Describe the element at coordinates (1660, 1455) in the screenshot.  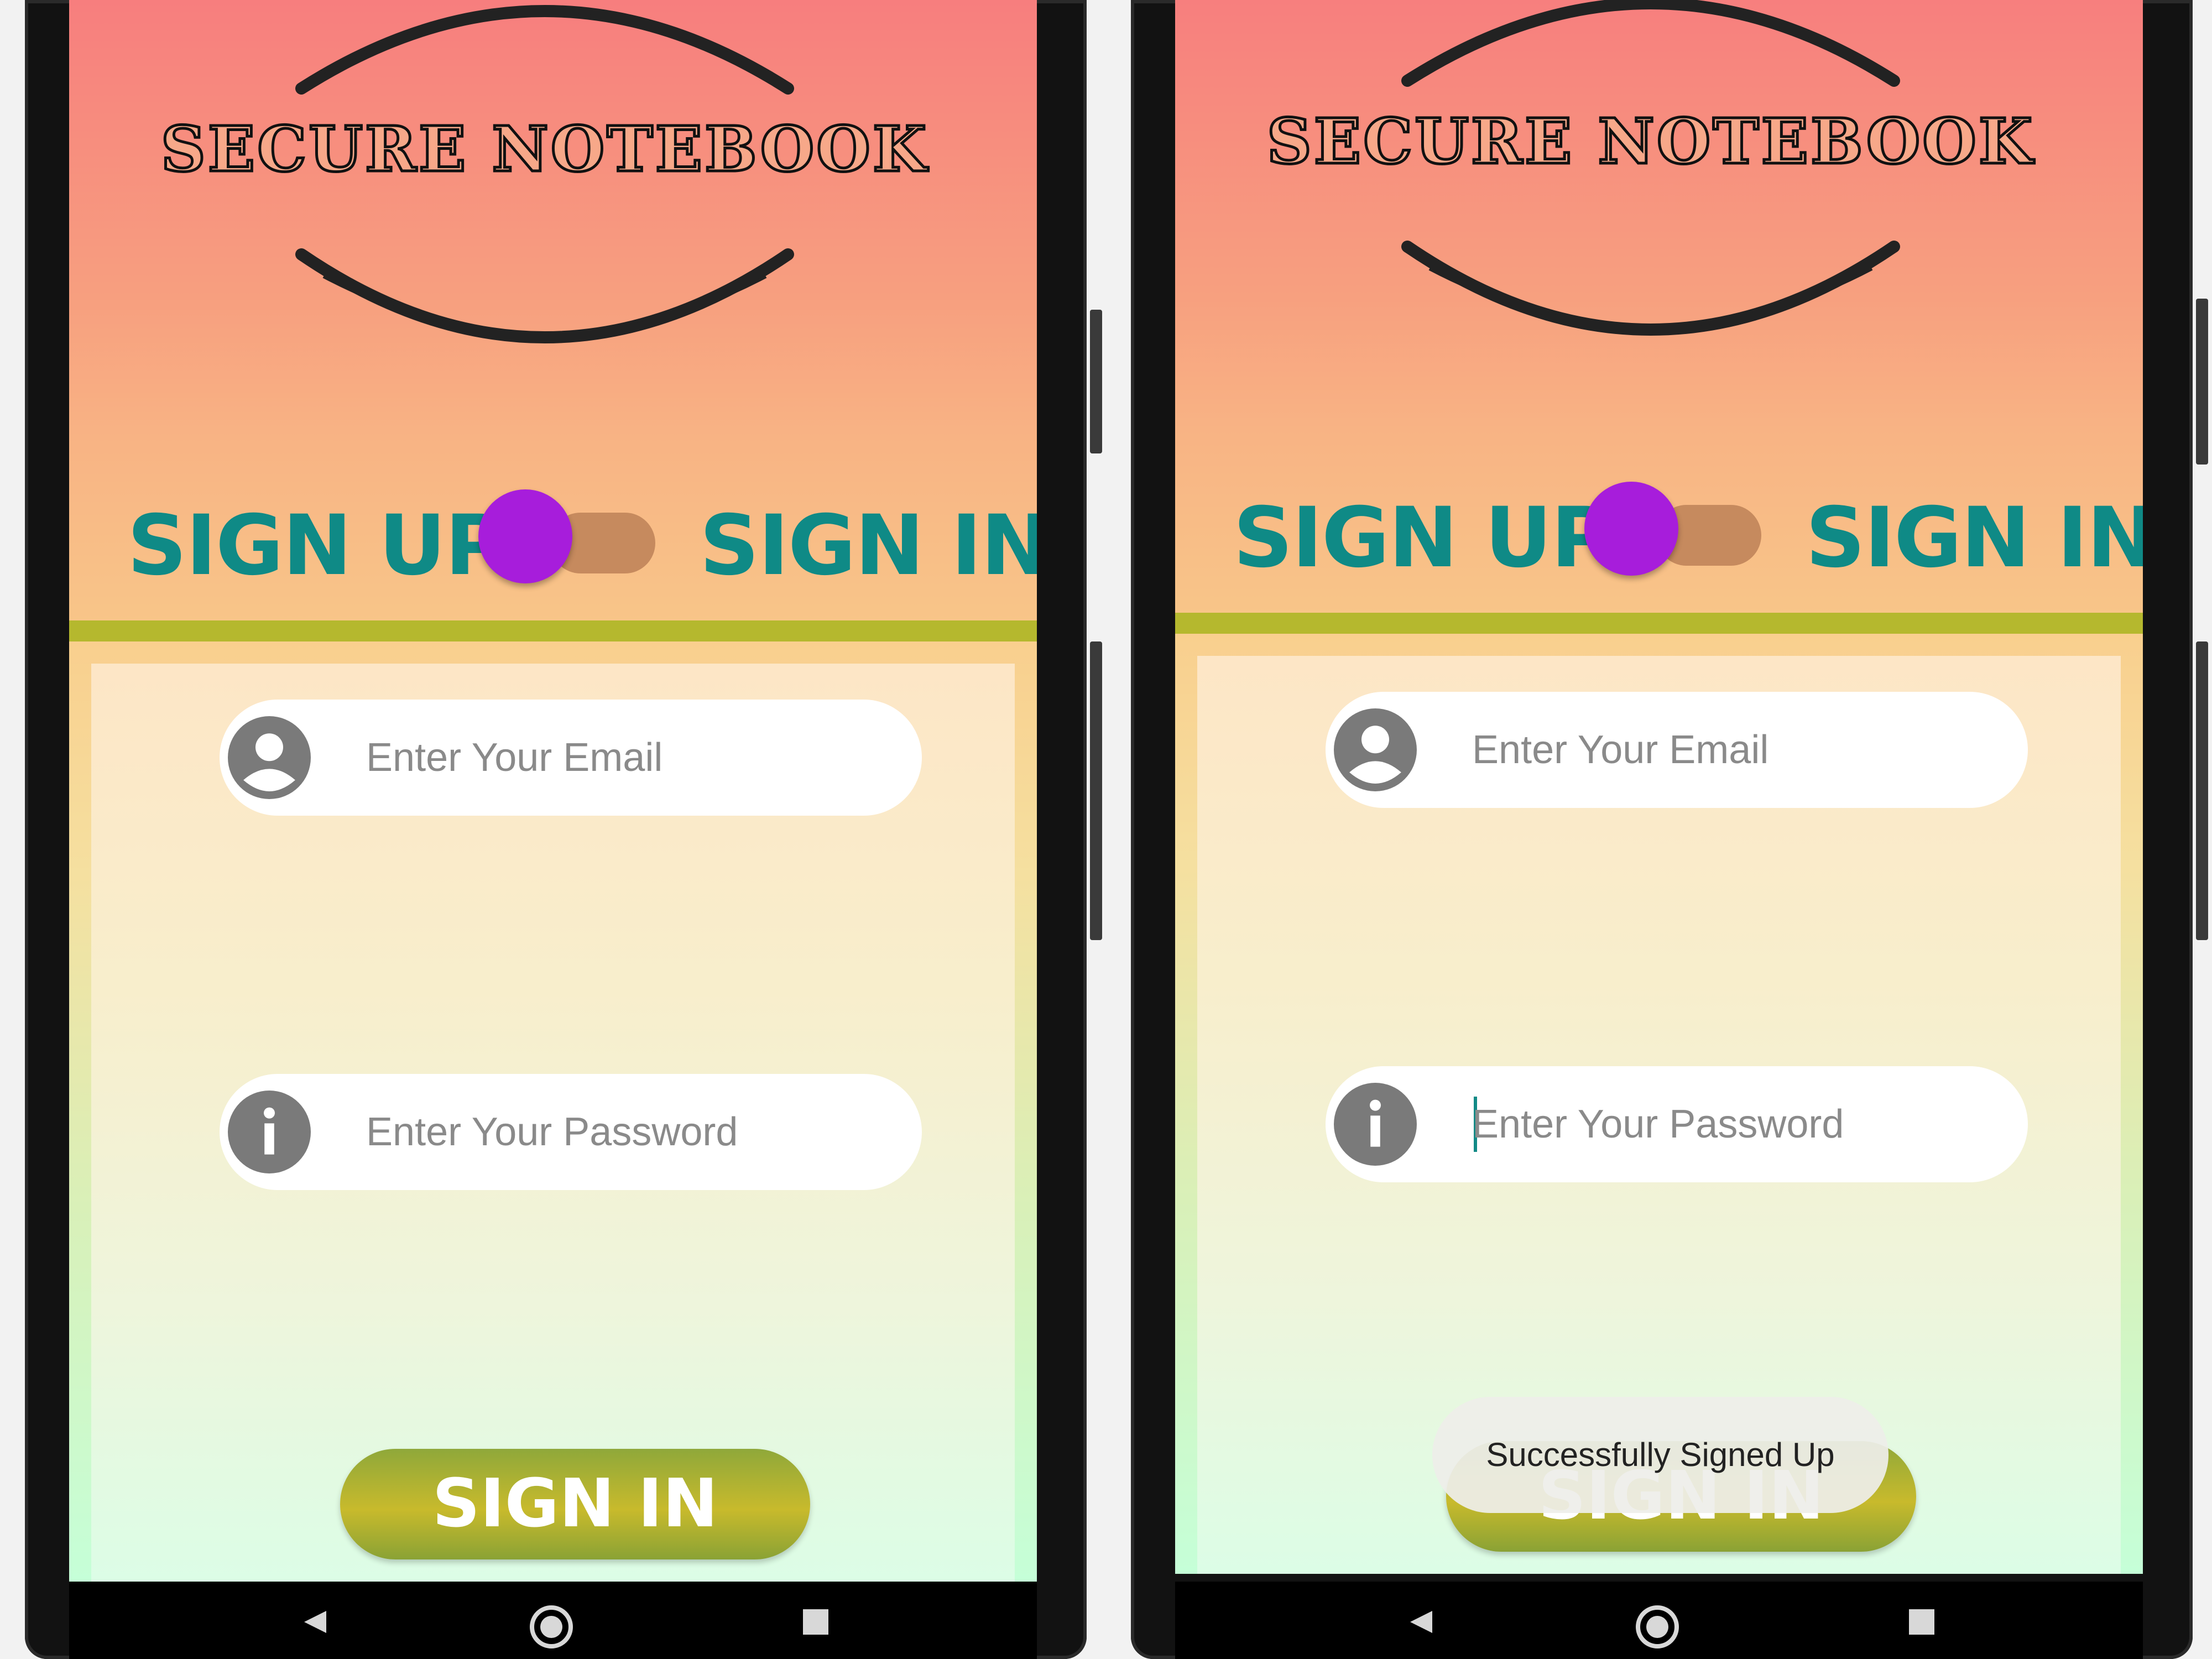
I see `toast-message: Successfully Signed Up` at that location.